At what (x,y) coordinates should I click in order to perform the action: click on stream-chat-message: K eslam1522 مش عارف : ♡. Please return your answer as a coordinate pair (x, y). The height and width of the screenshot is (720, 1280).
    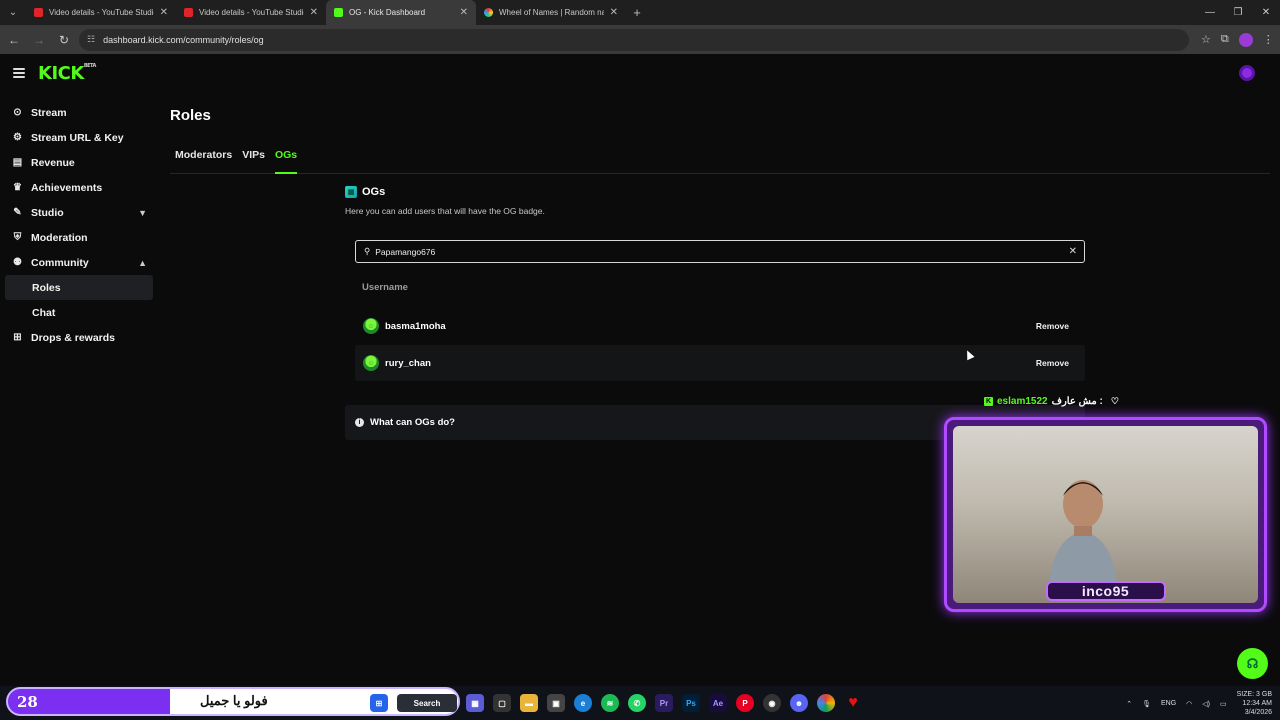
    Looking at the image, I should click on (1051, 401).